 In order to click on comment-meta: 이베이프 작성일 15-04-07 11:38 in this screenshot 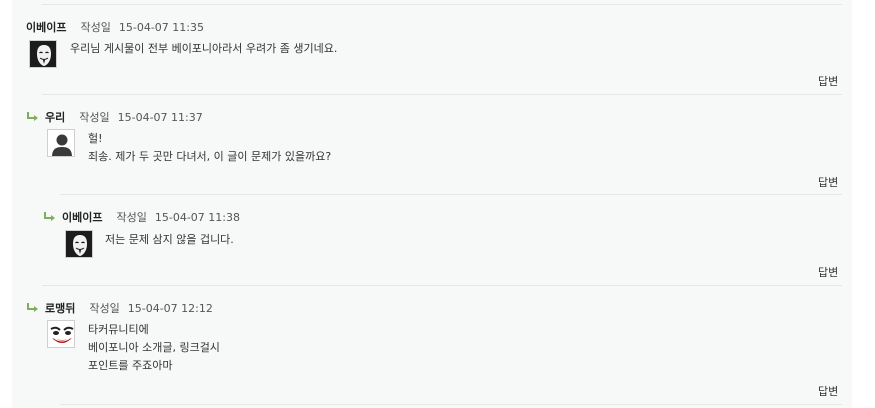, I will do `click(141, 217)`.